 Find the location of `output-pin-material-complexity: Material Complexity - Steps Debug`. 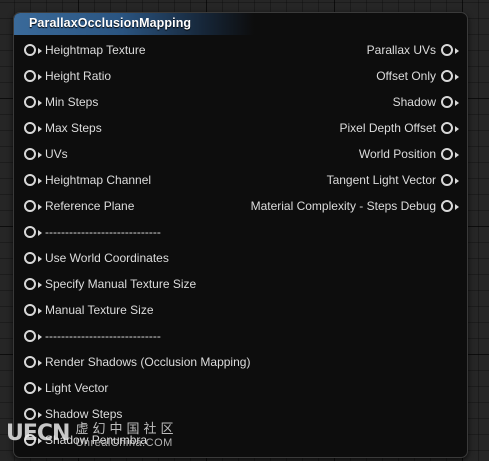

output-pin-material-complexity: Material Complexity - Steps Debug is located at coordinates (355, 206).